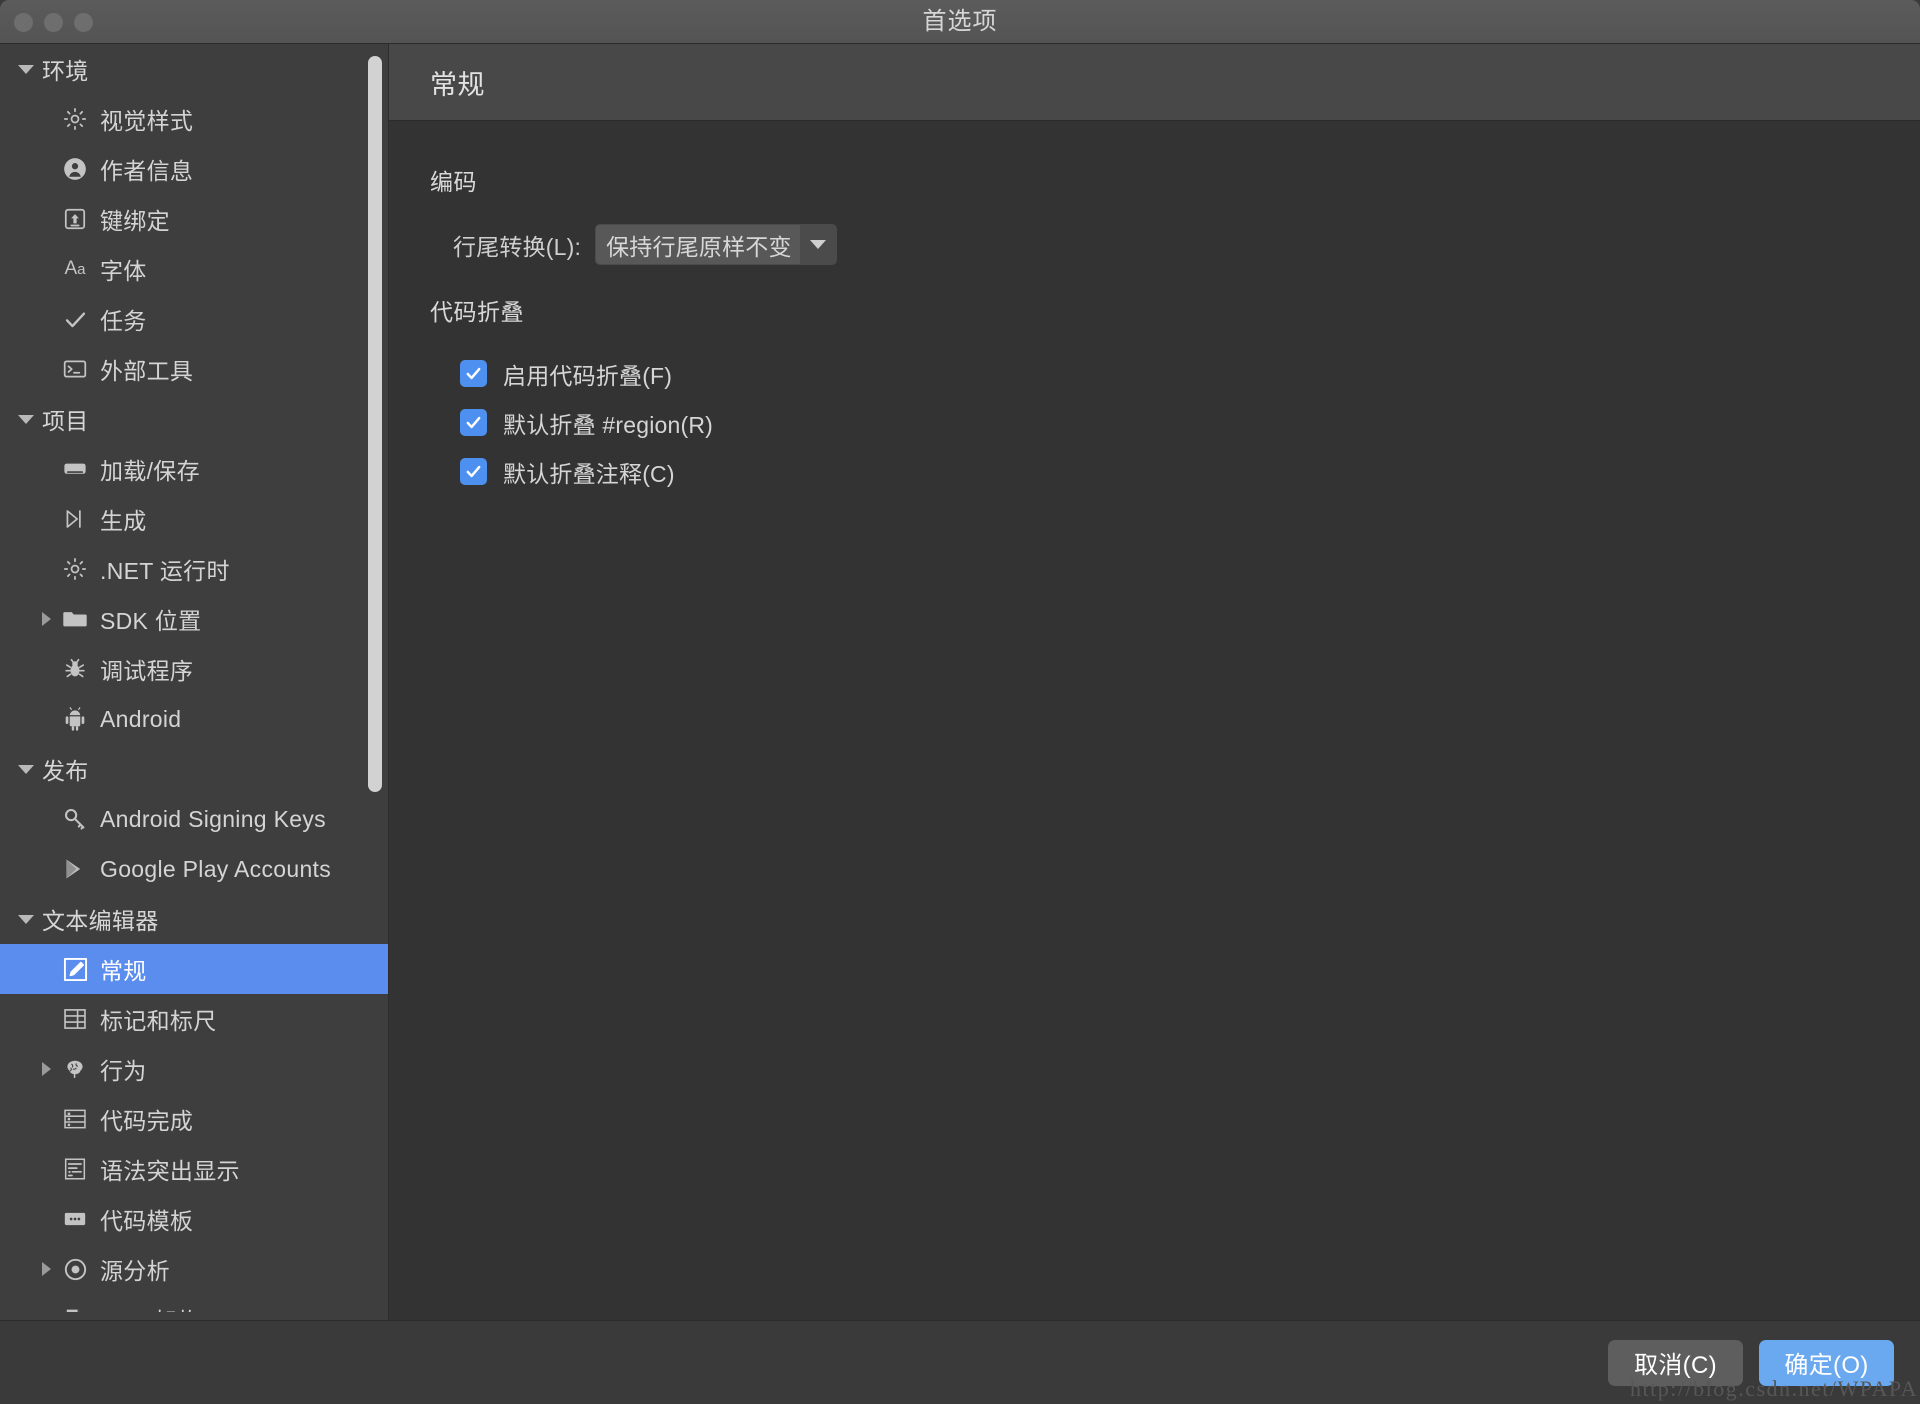 The height and width of the screenshot is (1404, 1920). Describe the element at coordinates (65, 771) in the screenshot. I see `sidebar-item-label: 发布` at that location.